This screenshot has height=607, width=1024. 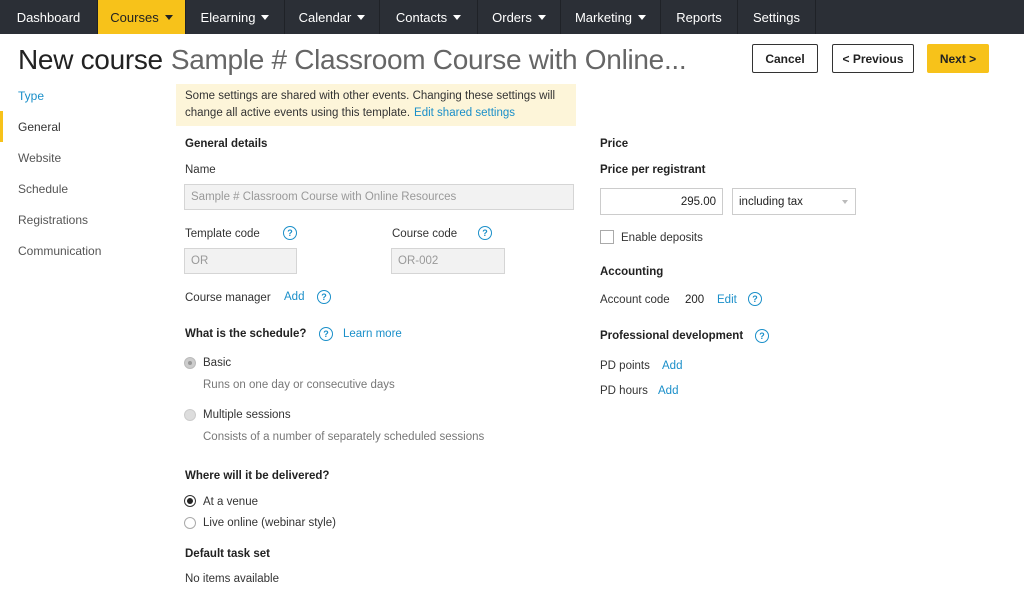 I want to click on nav-contacts: Contacts, so click(x=429, y=17).